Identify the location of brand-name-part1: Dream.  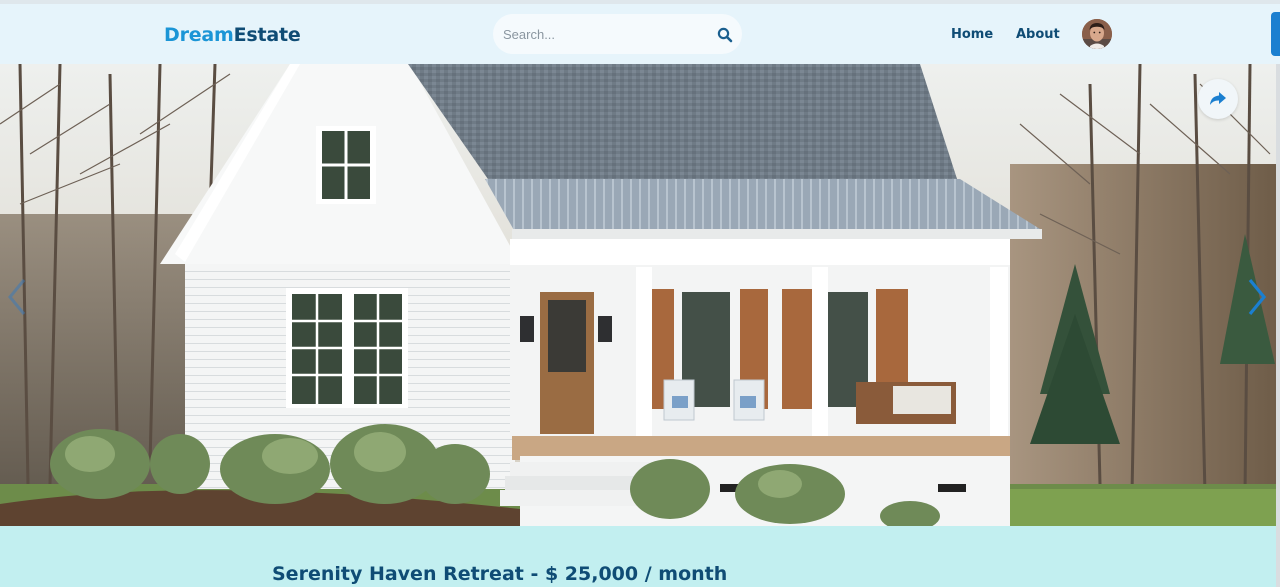
(199, 35).